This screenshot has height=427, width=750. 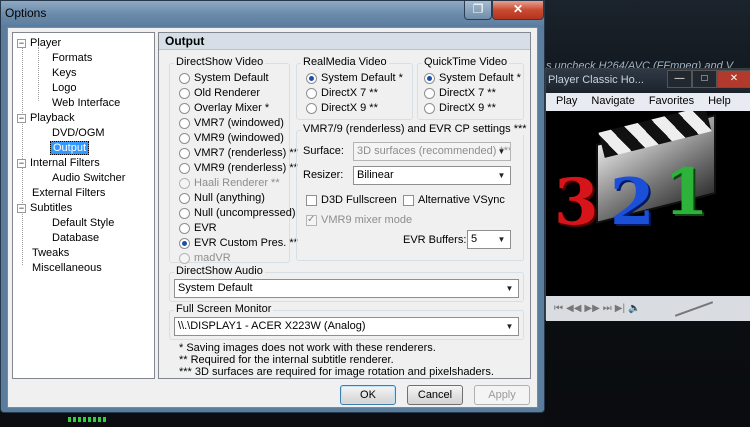 I want to click on tree-item-logo: Logo, so click(x=64, y=88).